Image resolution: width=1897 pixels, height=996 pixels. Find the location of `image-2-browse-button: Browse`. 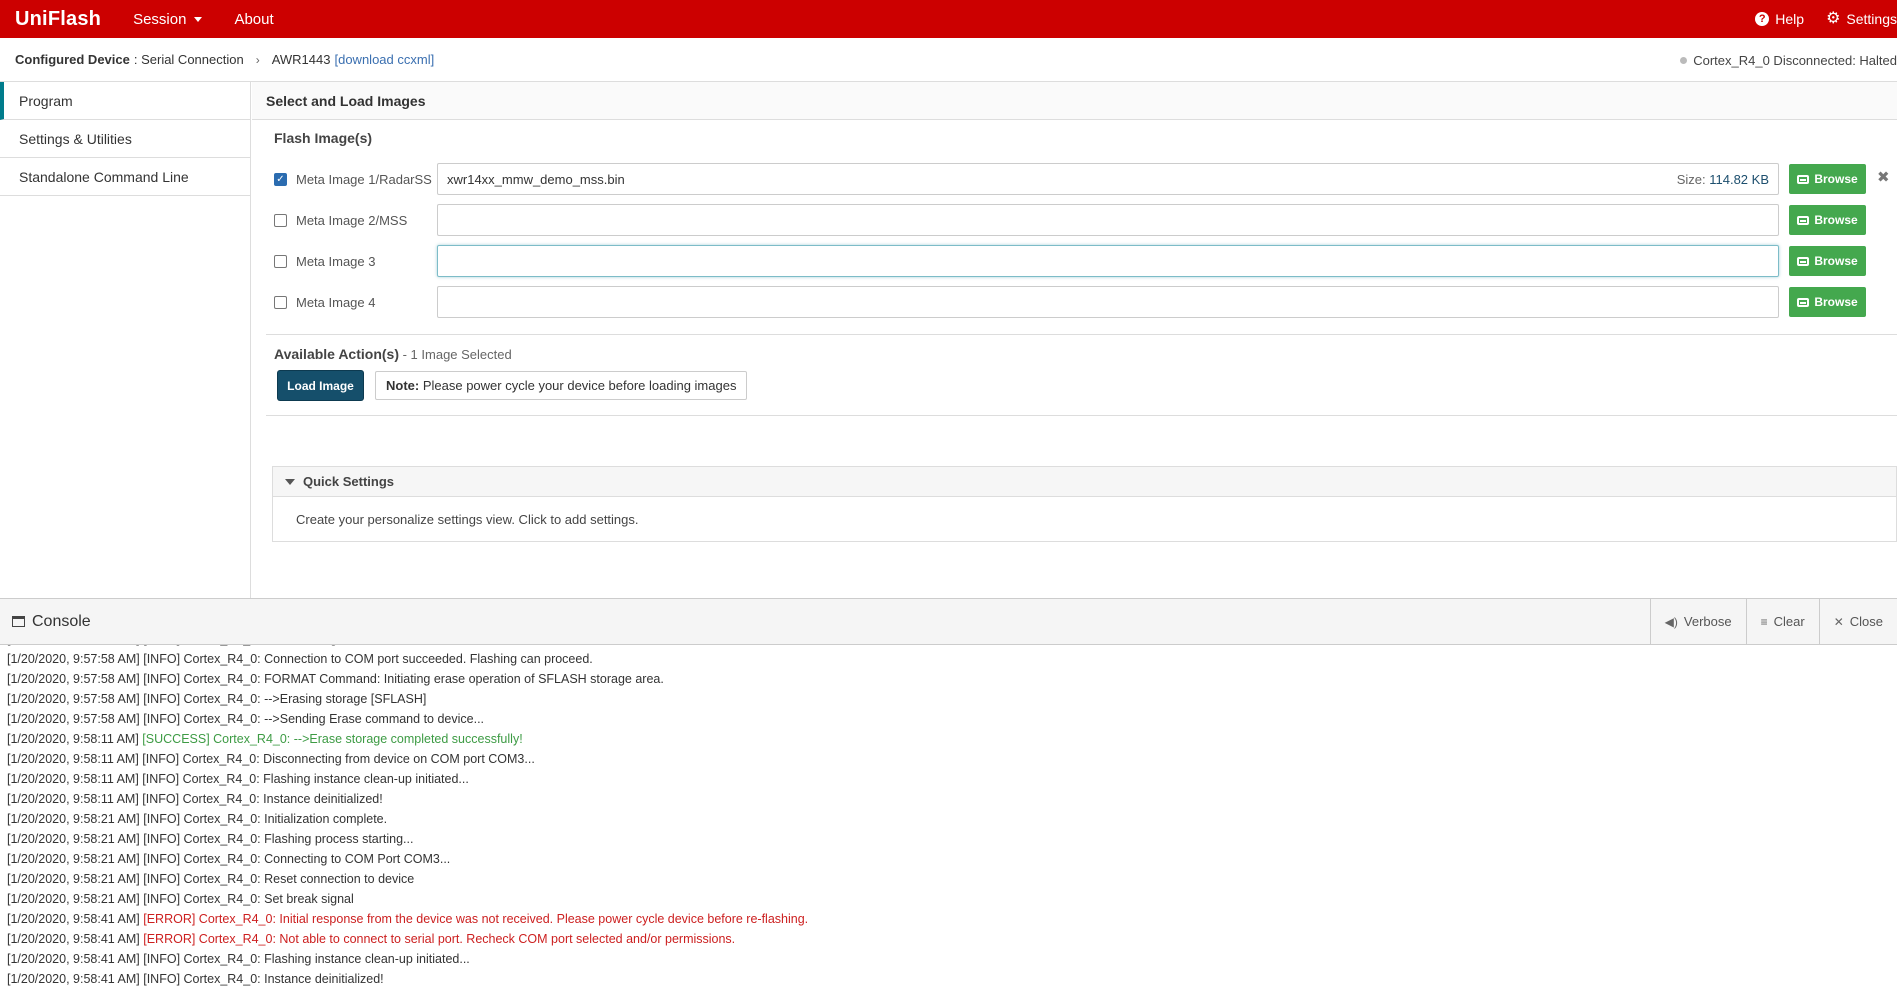

image-2-browse-button: Browse is located at coordinates (1827, 220).